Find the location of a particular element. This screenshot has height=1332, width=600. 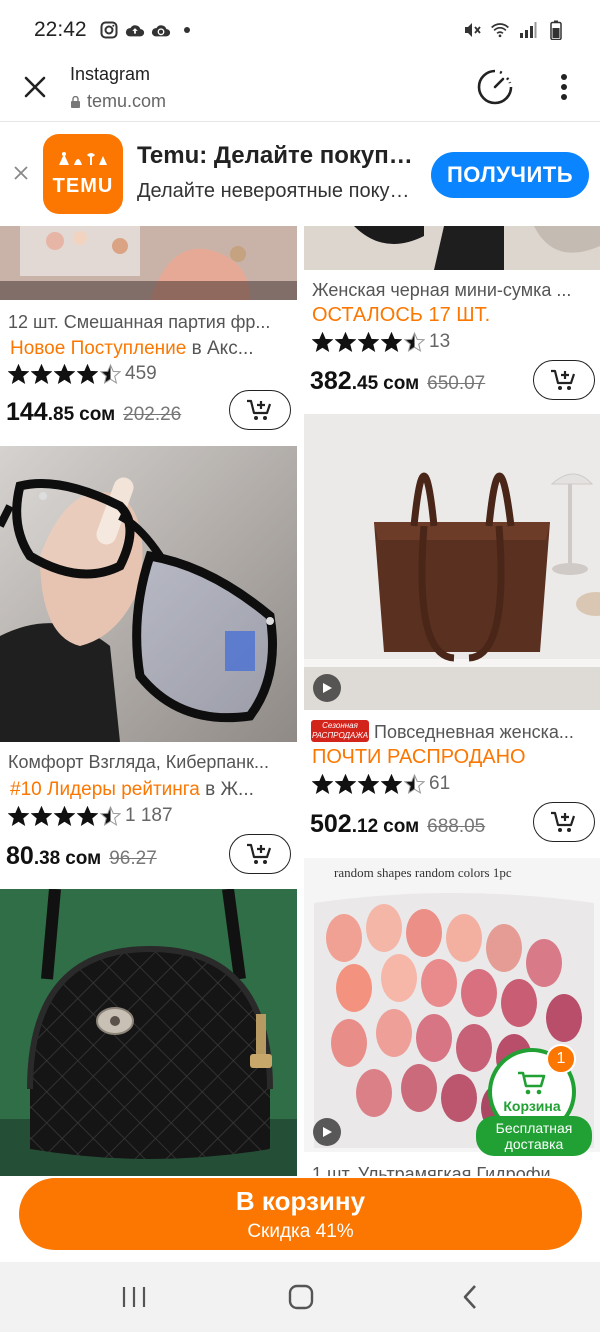

mute-icon is located at coordinates (472, 30).